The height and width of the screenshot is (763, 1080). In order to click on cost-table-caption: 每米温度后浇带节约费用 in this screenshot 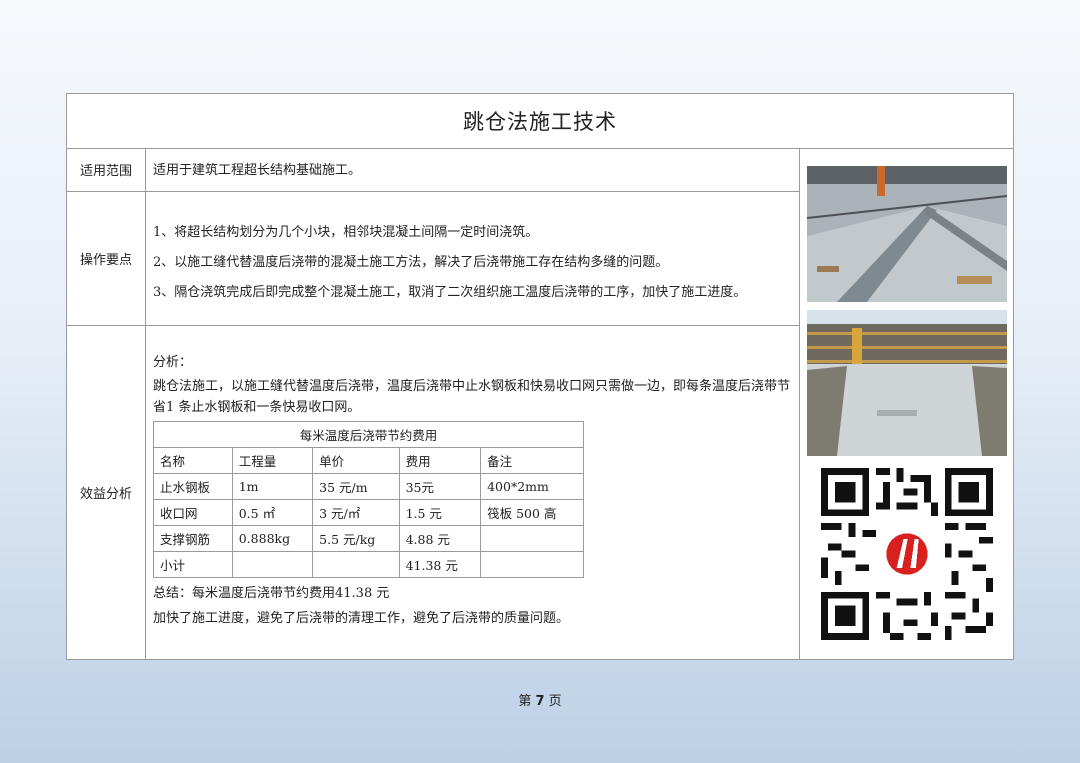, I will do `click(368, 434)`.